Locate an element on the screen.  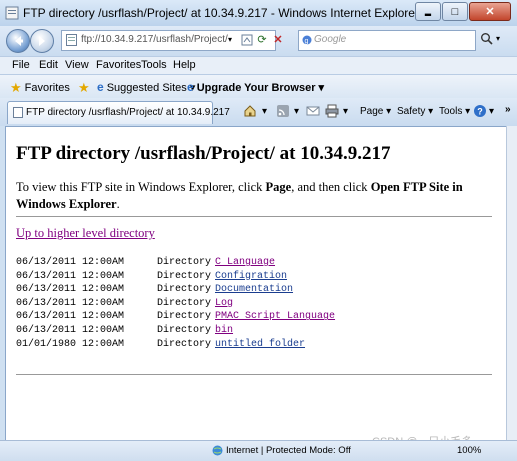
print-icon is located at coordinates (332, 111).